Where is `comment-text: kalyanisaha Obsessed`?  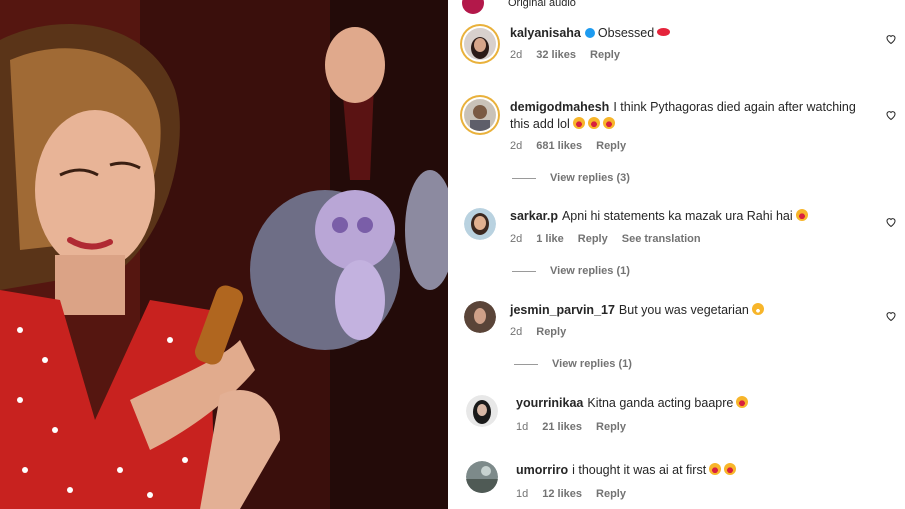 comment-text: kalyanisaha Obsessed is located at coordinates (590, 33).